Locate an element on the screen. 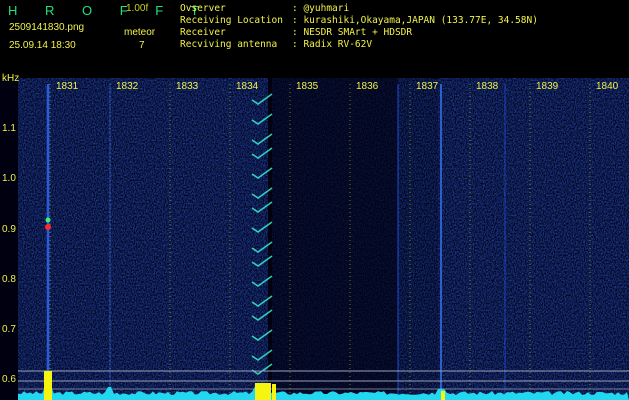 This screenshot has height=400, width=629. x-tick-label: 1831 is located at coordinates (67, 86).